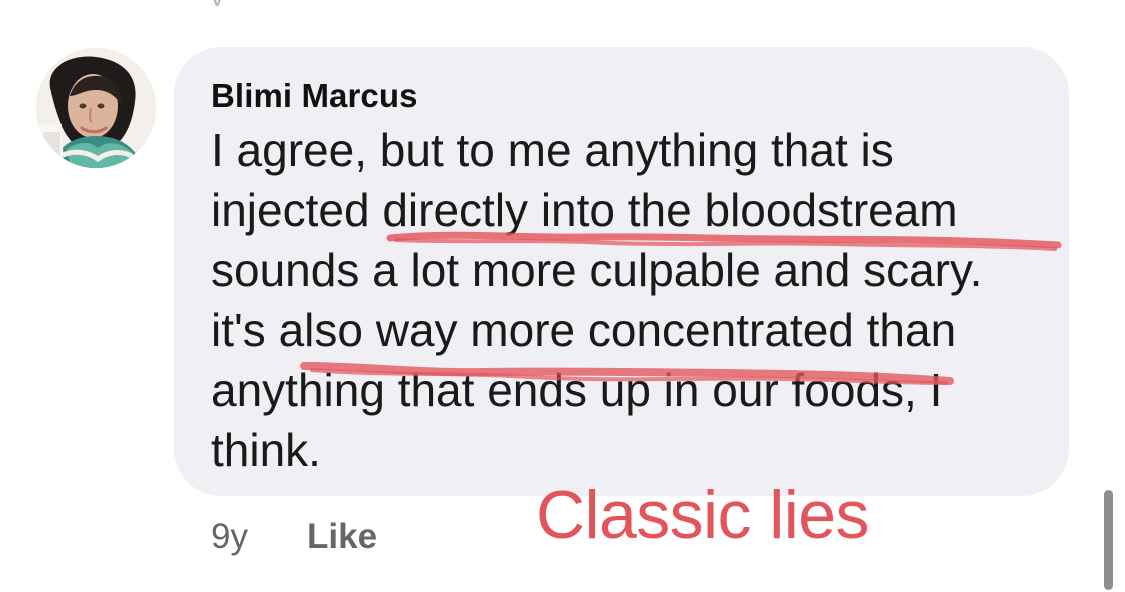 The width and height of the screenshot is (1125, 592). I want to click on comment-line: injected directly into the bloodstream, so click(584, 210).